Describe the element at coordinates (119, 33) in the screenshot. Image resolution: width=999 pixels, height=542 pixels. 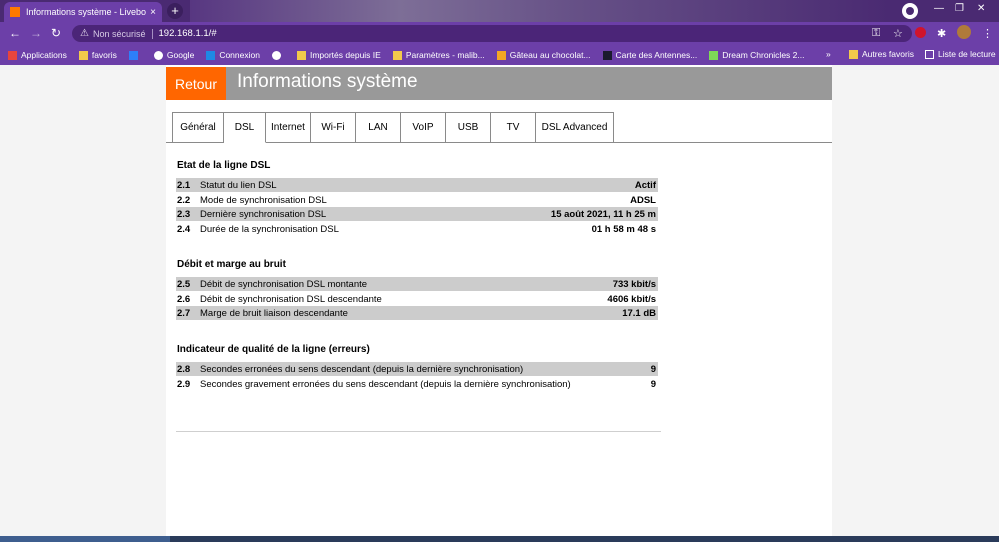
I see `security-label: Non sécurisé` at that location.